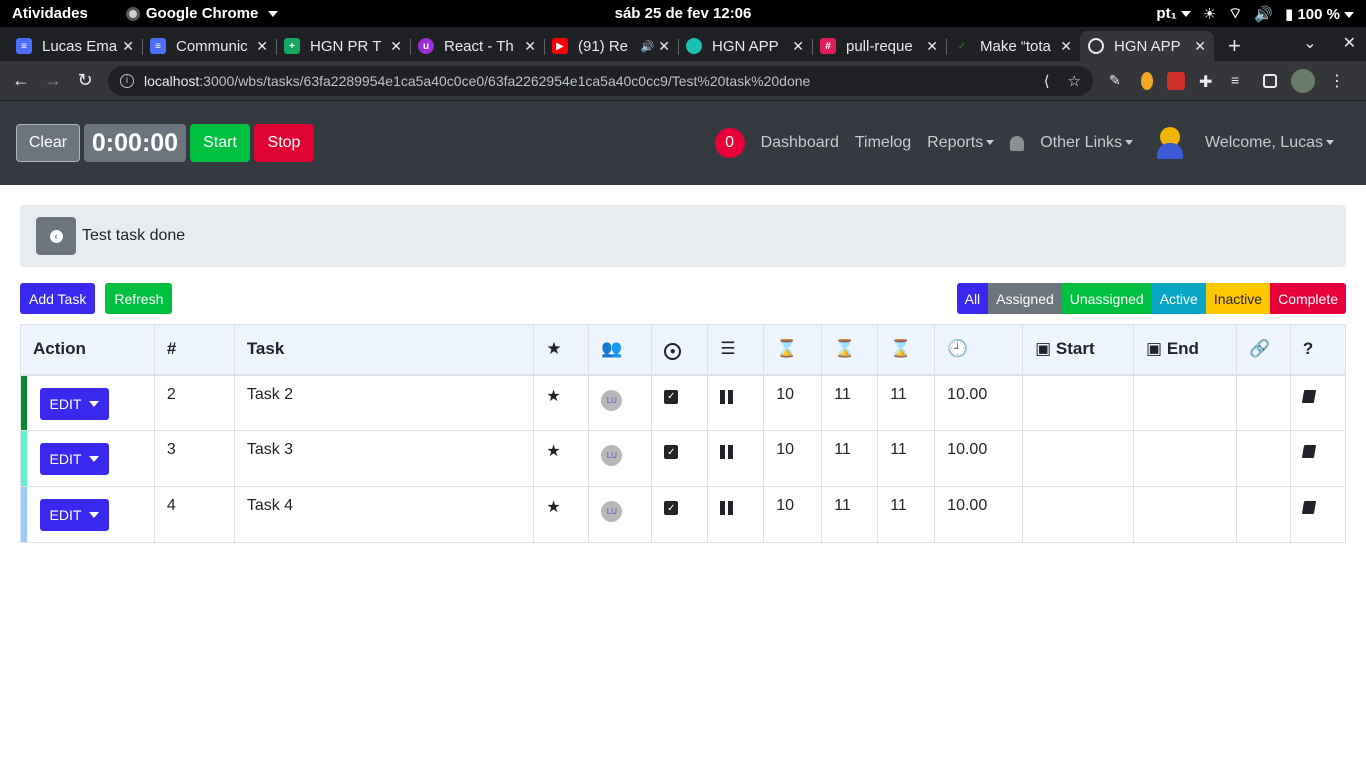 The image size is (1366, 768). I want to click on media-control-icon: ≡, so click(1240, 81).